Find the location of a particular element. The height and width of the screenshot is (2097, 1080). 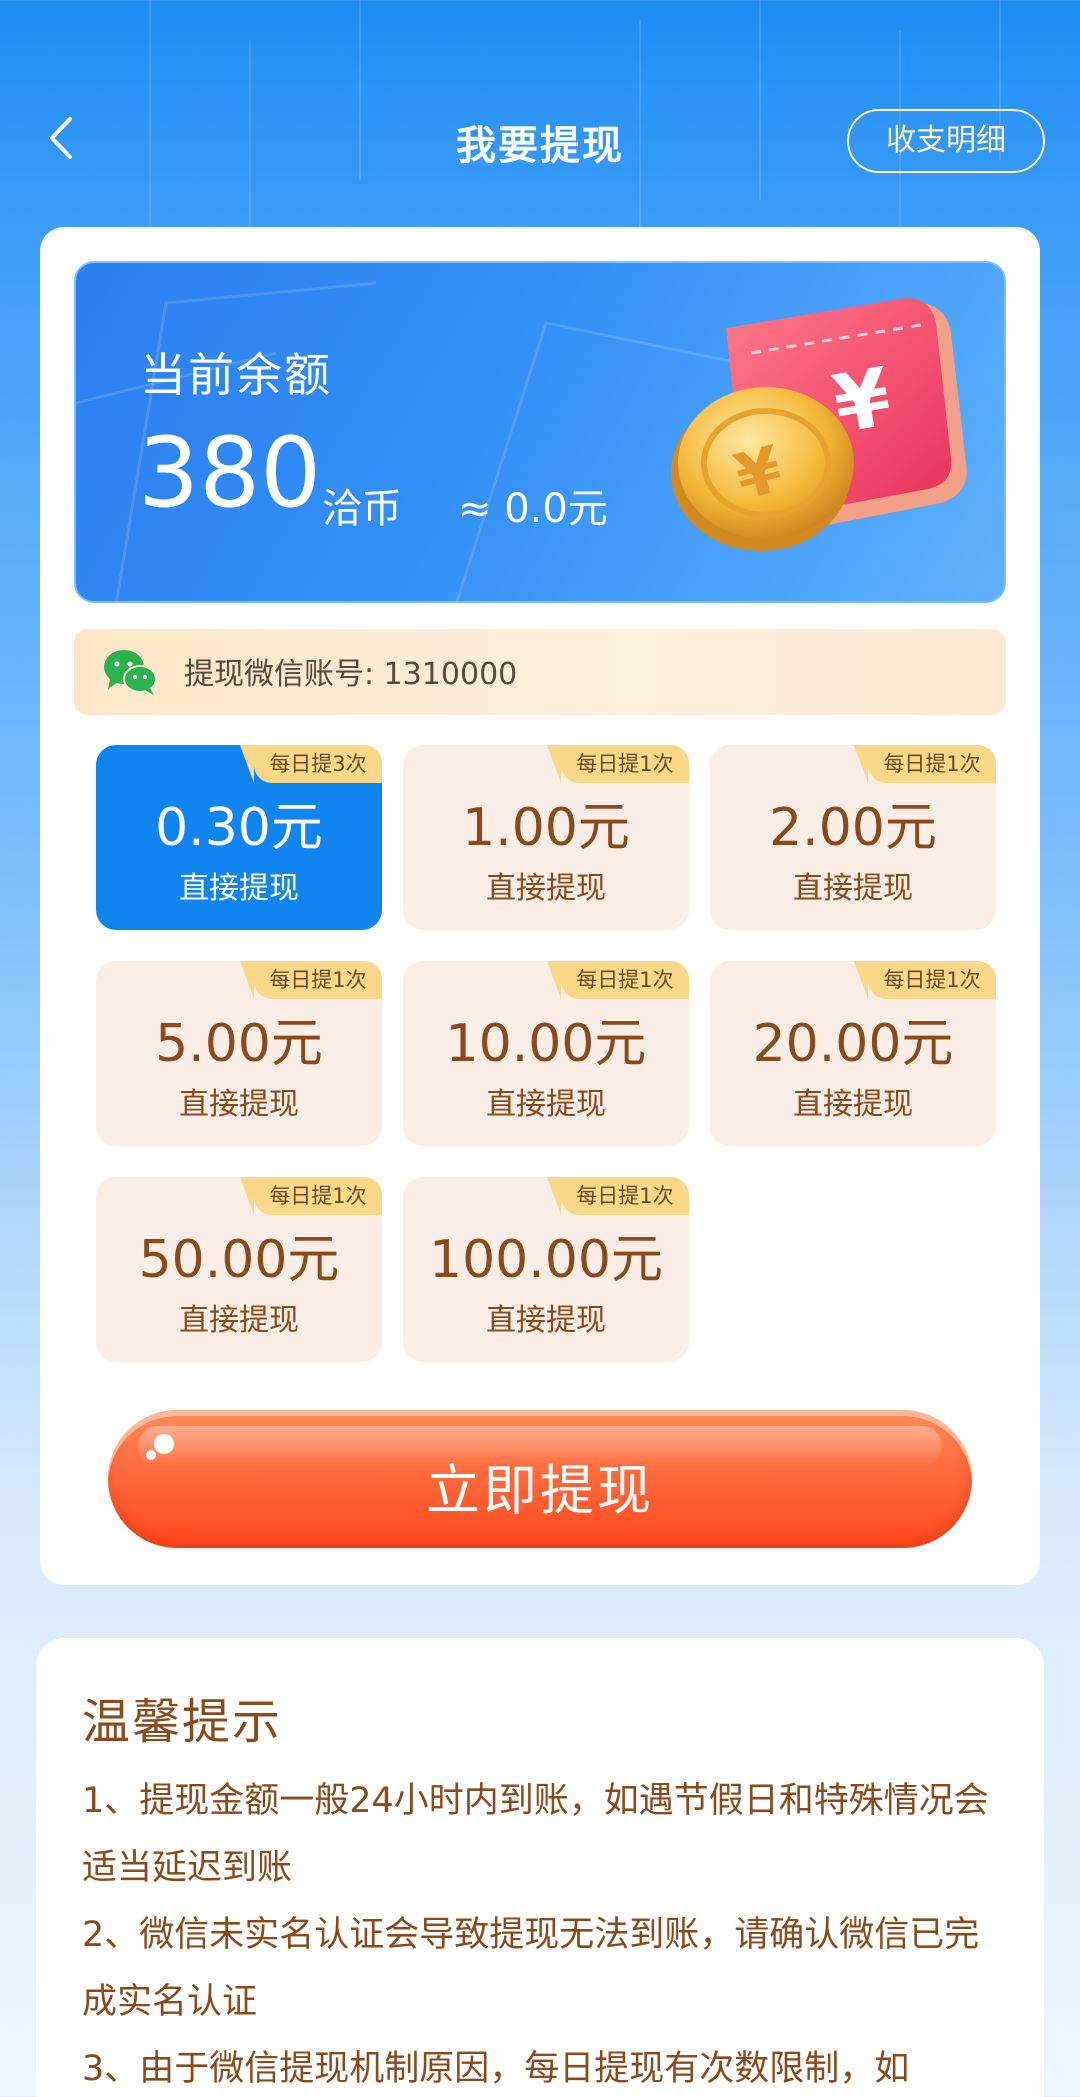

option-amount: 5.00元 is located at coordinates (239, 1044).